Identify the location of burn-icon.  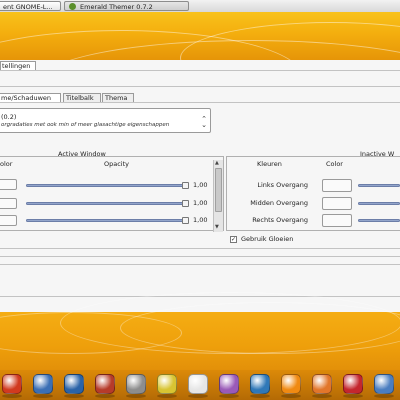
(322, 384).